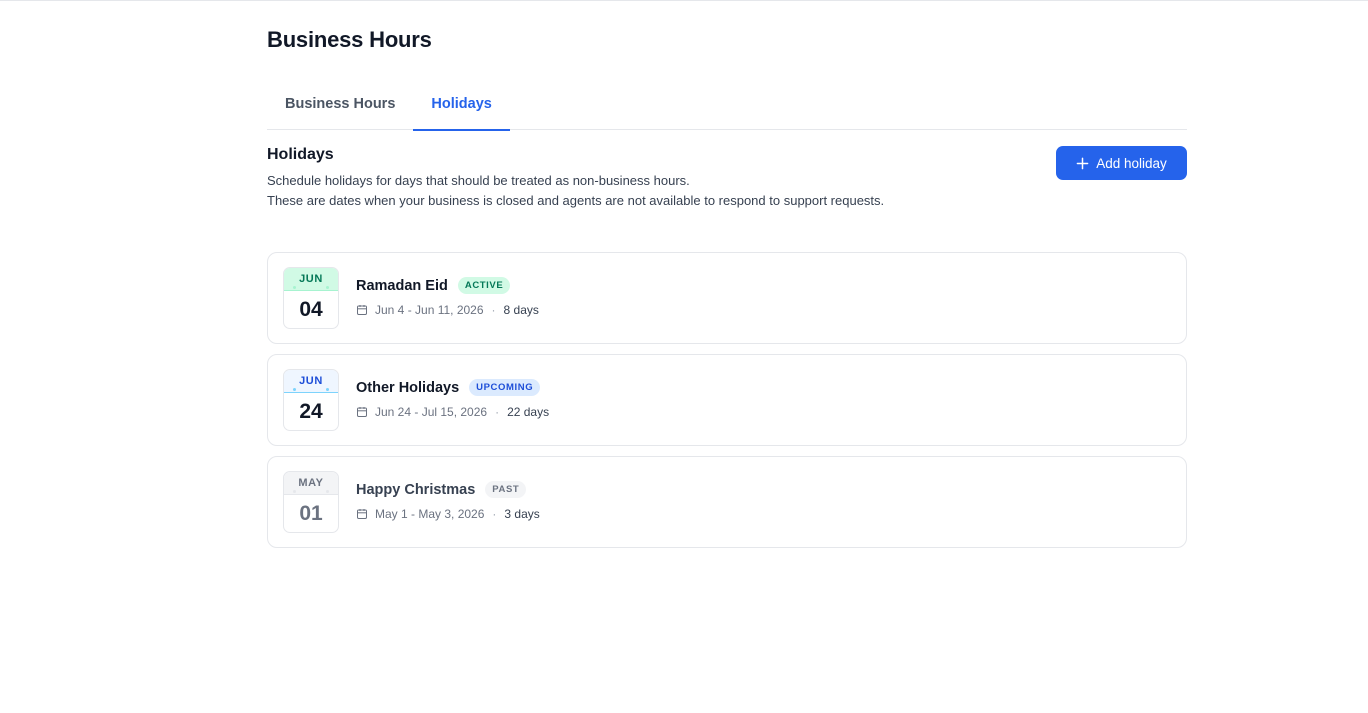 The height and width of the screenshot is (713, 1368). What do you see at coordinates (484, 285) in the screenshot?
I see `status-badge: ACTIVE` at bounding box center [484, 285].